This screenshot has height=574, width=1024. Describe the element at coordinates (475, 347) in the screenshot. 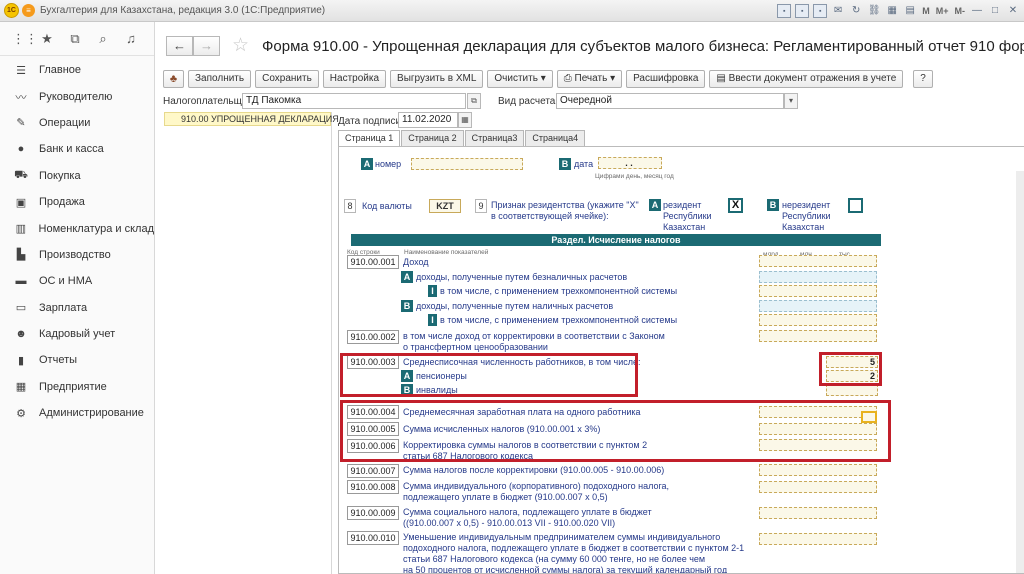

I see `row-name-002-line2: о трансфертном ценообразовании` at that location.